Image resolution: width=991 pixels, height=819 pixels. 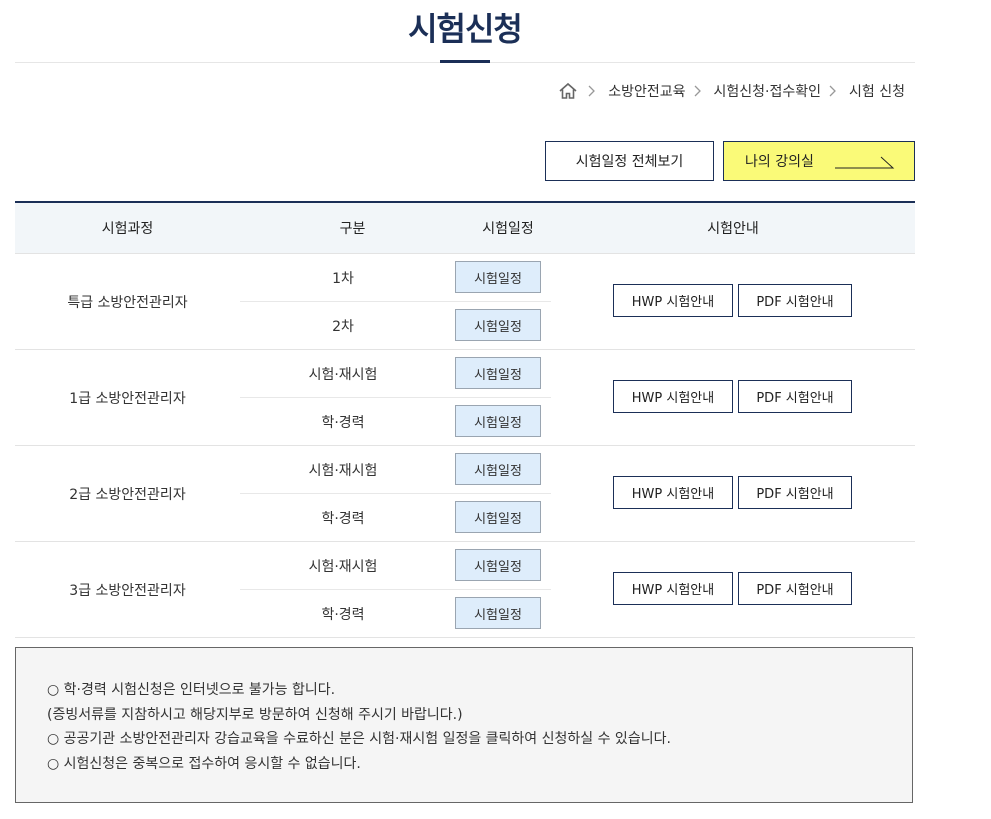 I want to click on breadcrumb-item-education: 소방안전교육, so click(x=646, y=91).